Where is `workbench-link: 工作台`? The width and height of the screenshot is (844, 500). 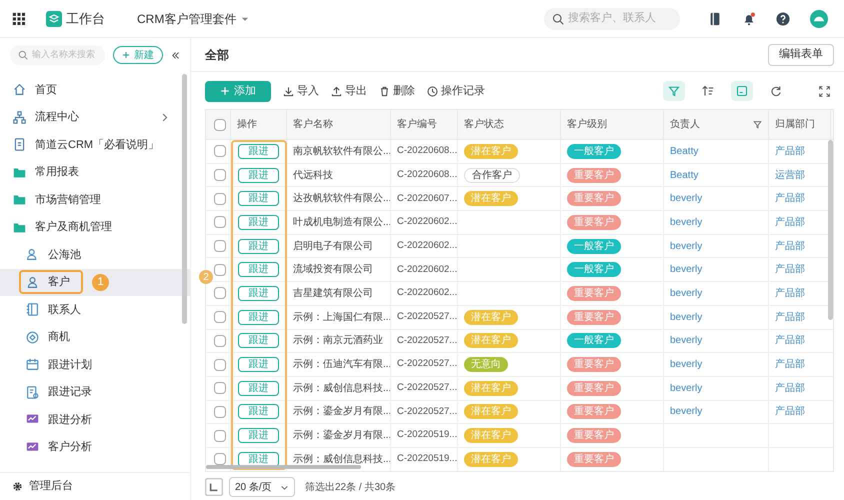 workbench-link: 工作台 is located at coordinates (75, 18).